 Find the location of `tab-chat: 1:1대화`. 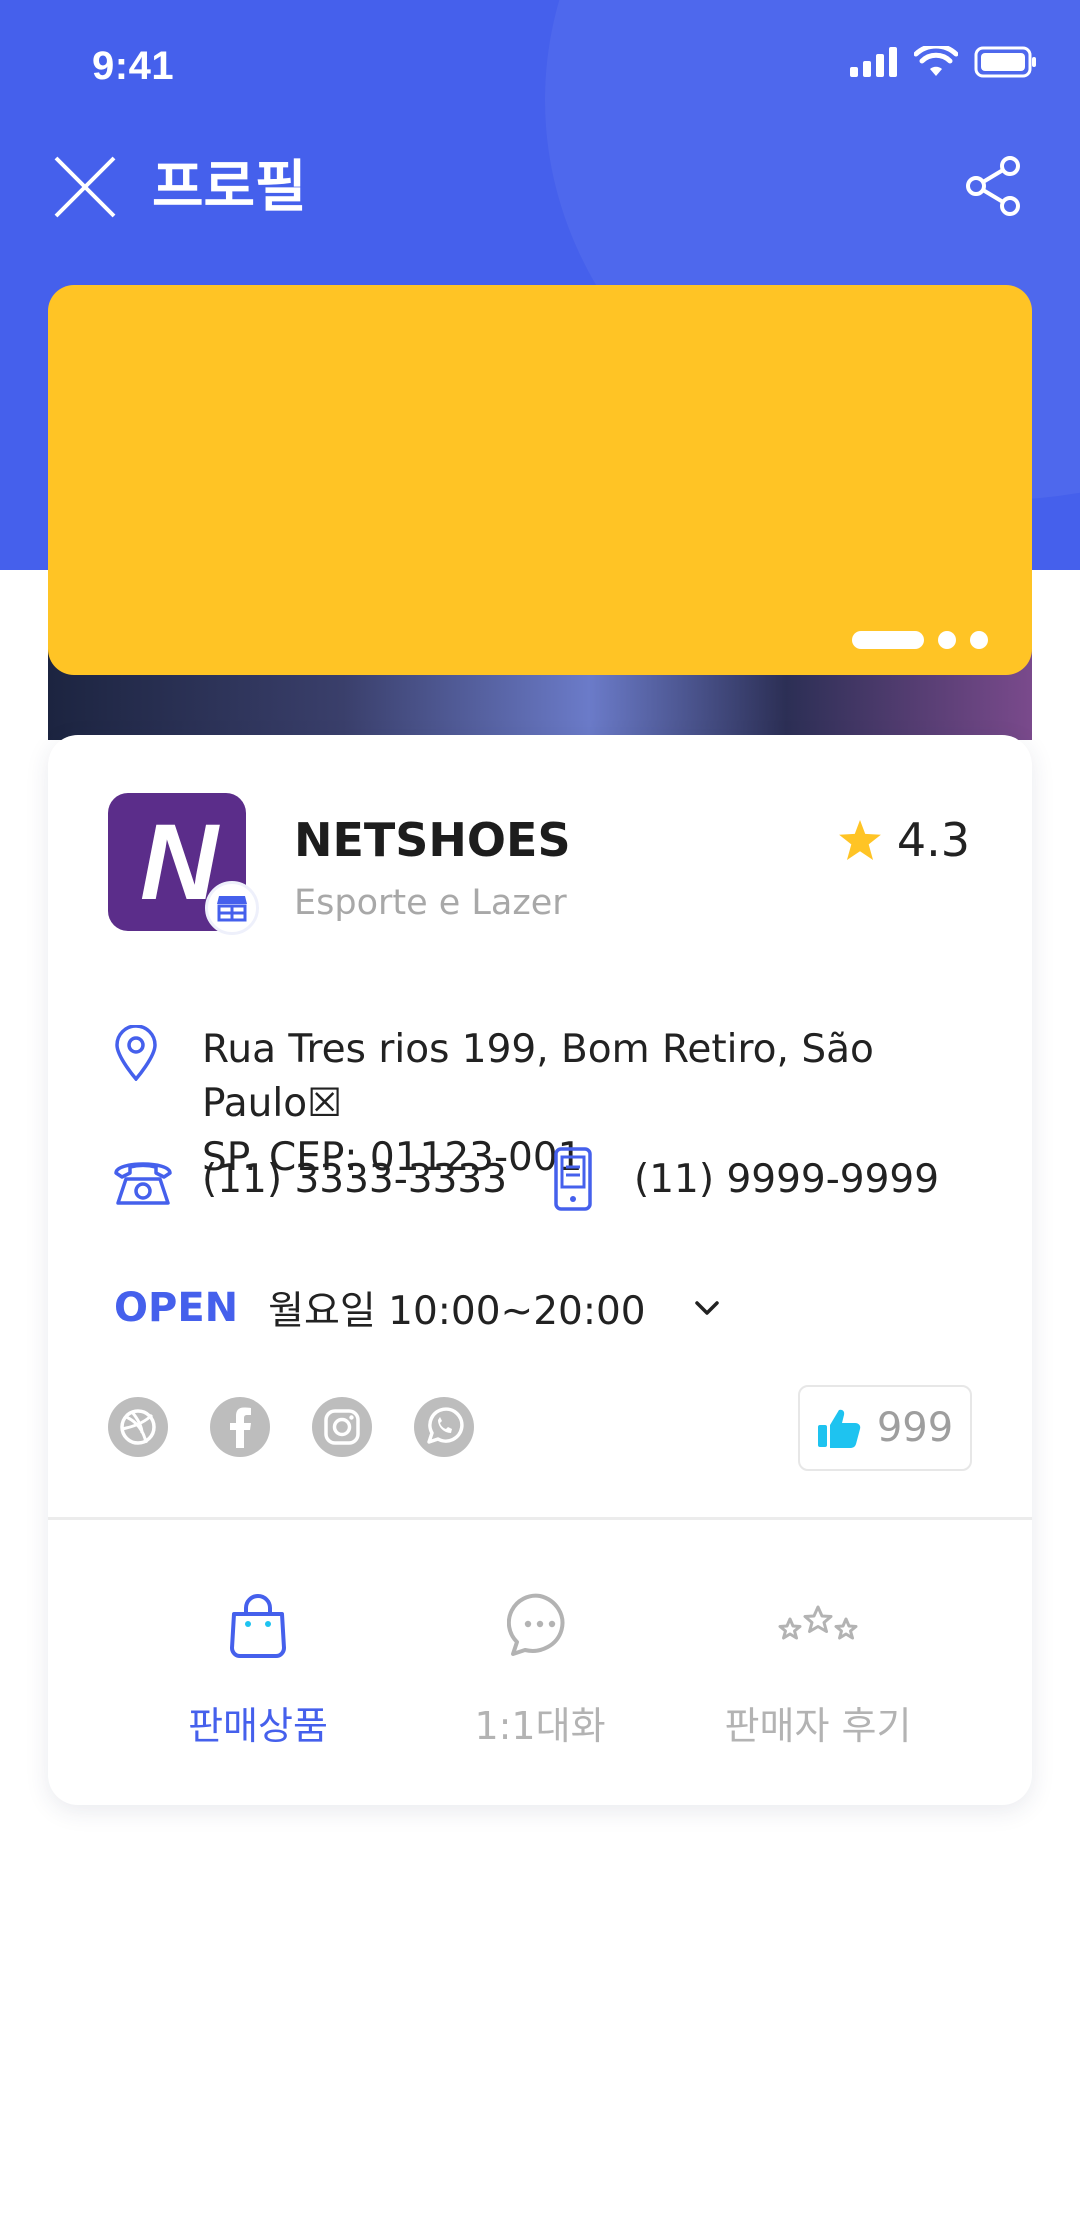

tab-chat: 1:1대화 is located at coordinates (540, 1667).